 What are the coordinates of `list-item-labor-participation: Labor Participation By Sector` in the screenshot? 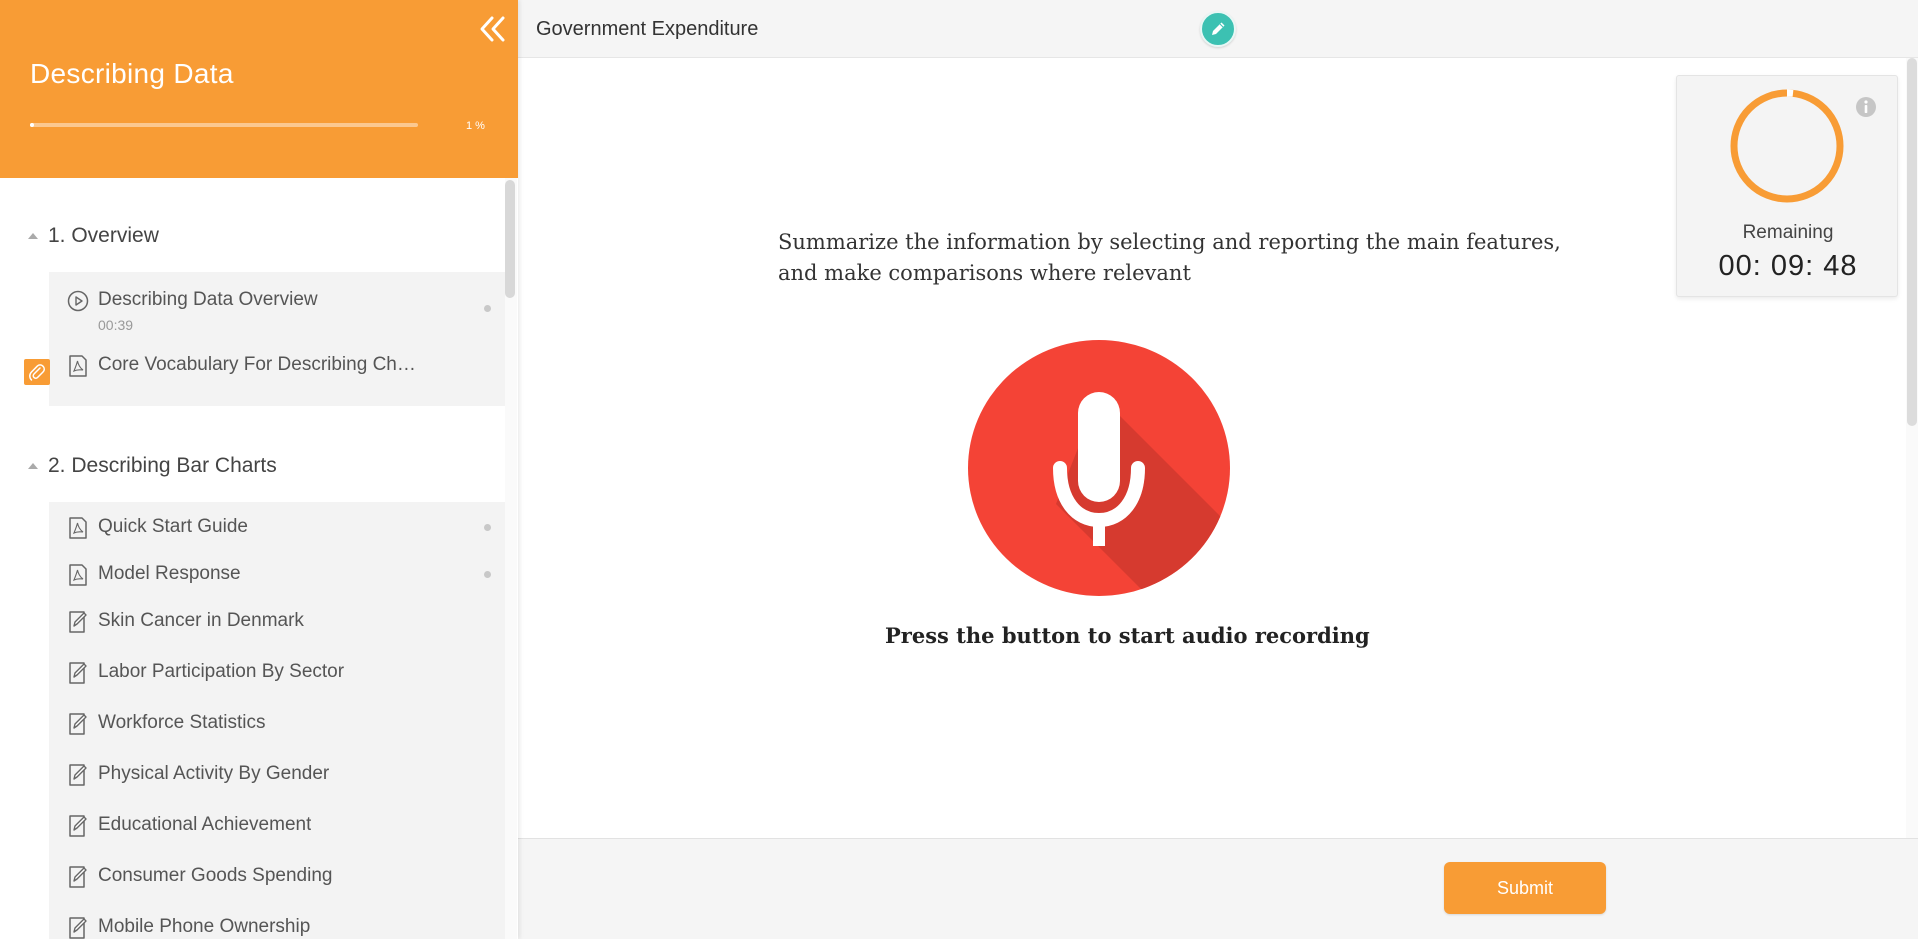 It's located at (277, 672).